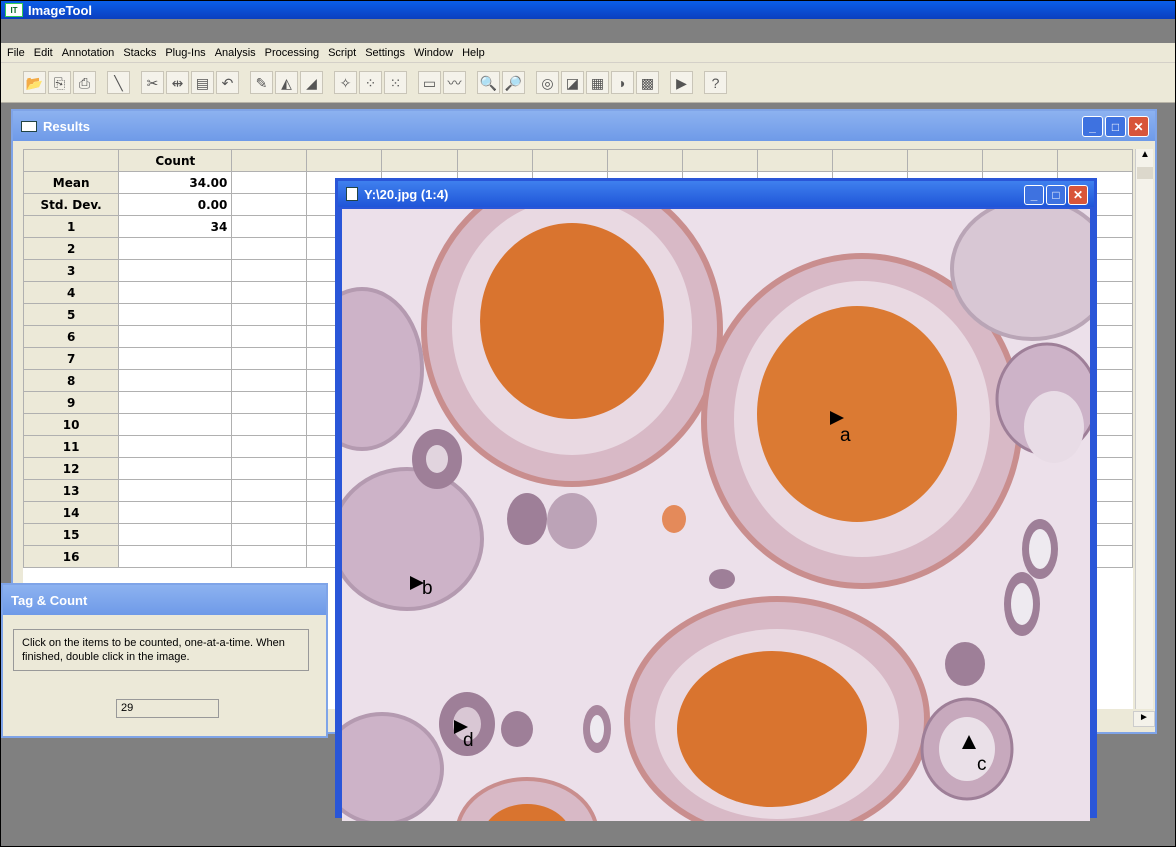  What do you see at coordinates (43, 53) in the screenshot?
I see `menu-edit: Edit` at bounding box center [43, 53].